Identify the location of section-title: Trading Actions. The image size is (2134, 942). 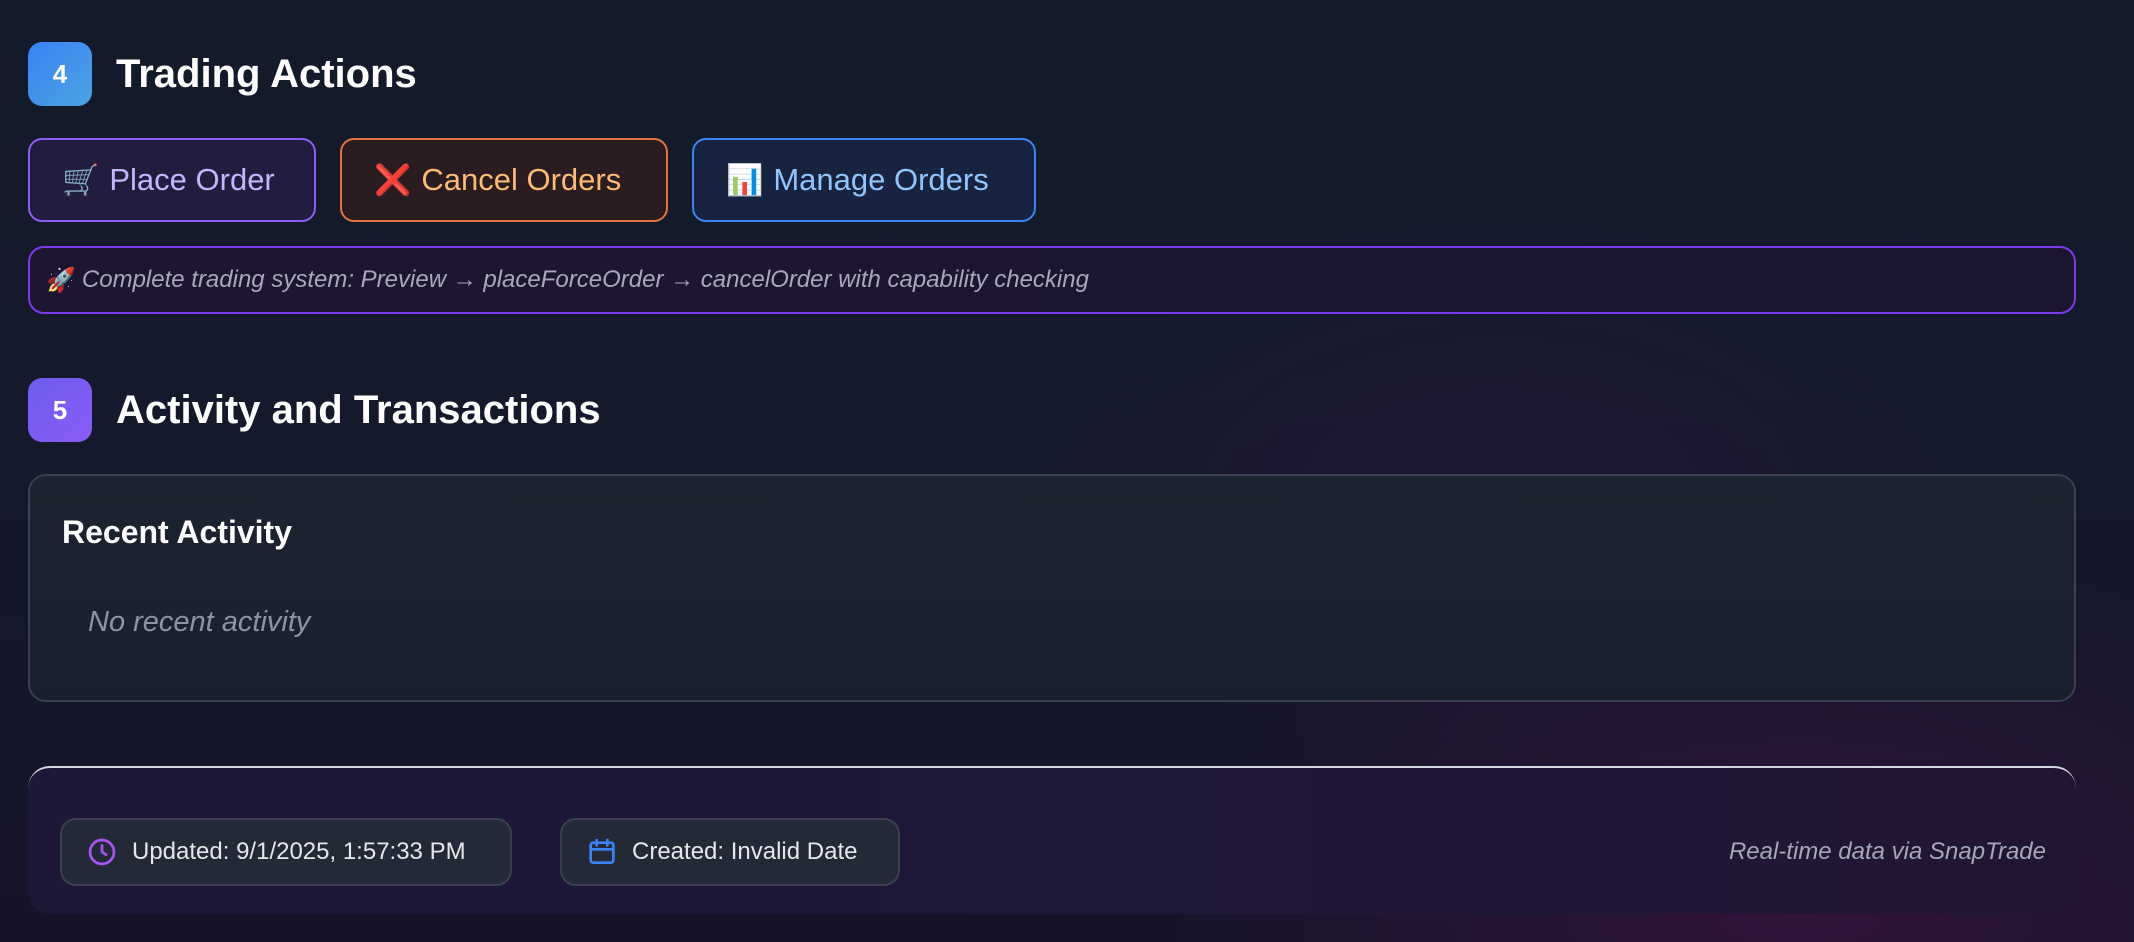
(266, 73).